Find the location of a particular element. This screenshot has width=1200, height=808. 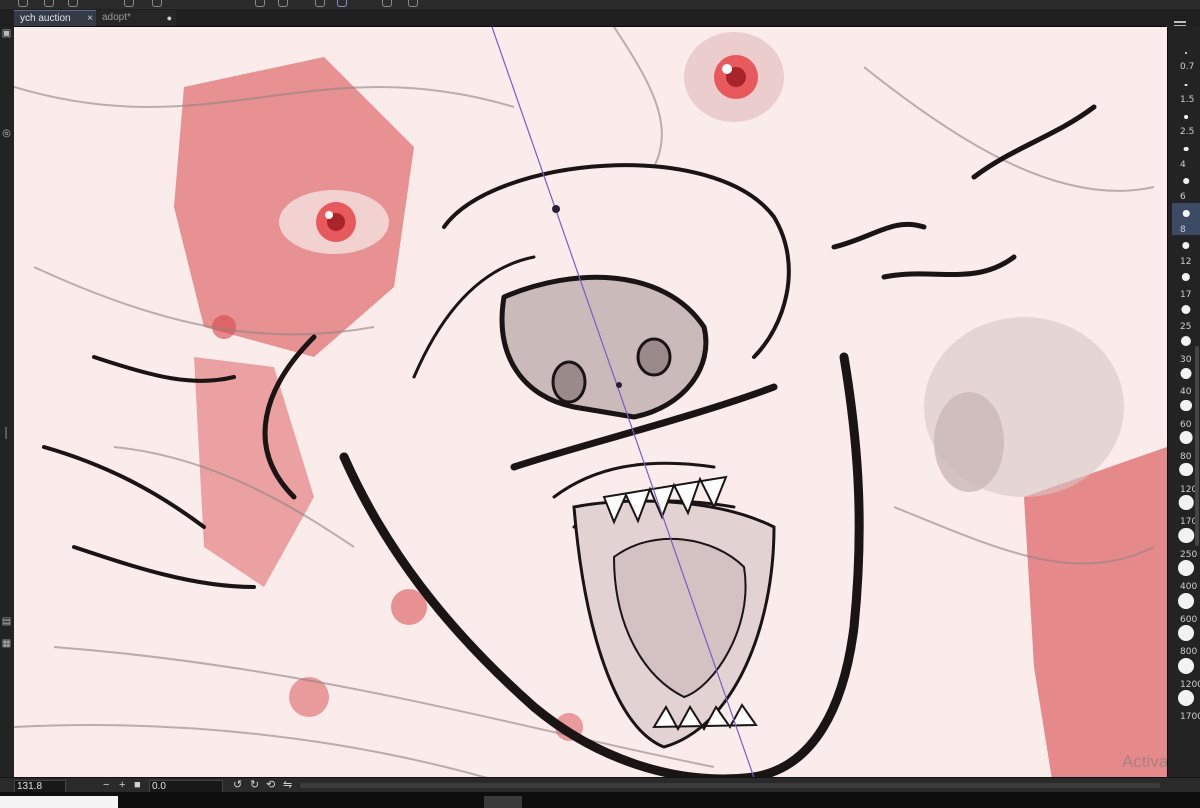

status-bar: 131.8 − + ■ 0.0 ↺ ↻ ⟲ ⇋ is located at coordinates (600, 785).